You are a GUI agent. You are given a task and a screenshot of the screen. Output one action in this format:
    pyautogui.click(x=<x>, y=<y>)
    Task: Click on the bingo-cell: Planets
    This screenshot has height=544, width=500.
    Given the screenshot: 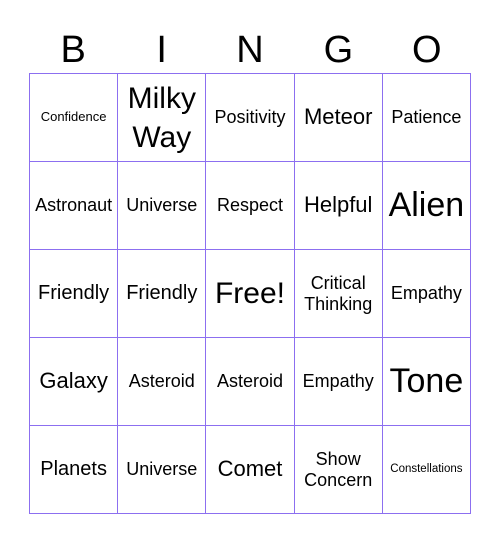 What is the action you would take?
    pyautogui.click(x=74, y=470)
    